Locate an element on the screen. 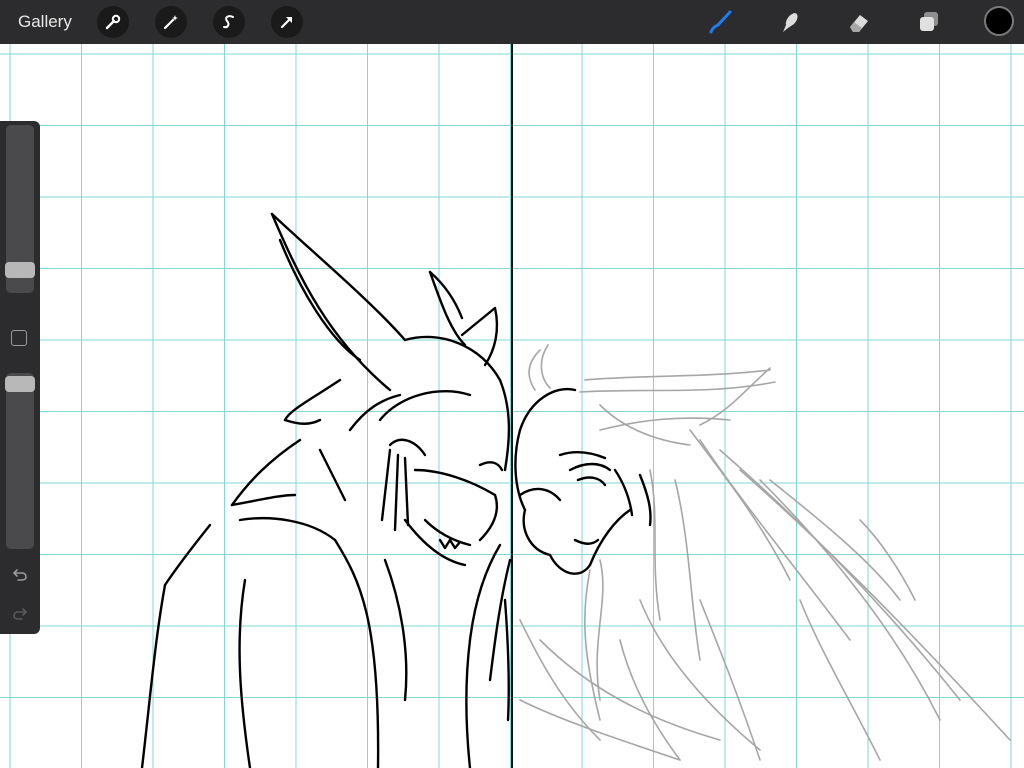 This screenshot has width=1024, height=768. wrench-icon is located at coordinates (113, 22).